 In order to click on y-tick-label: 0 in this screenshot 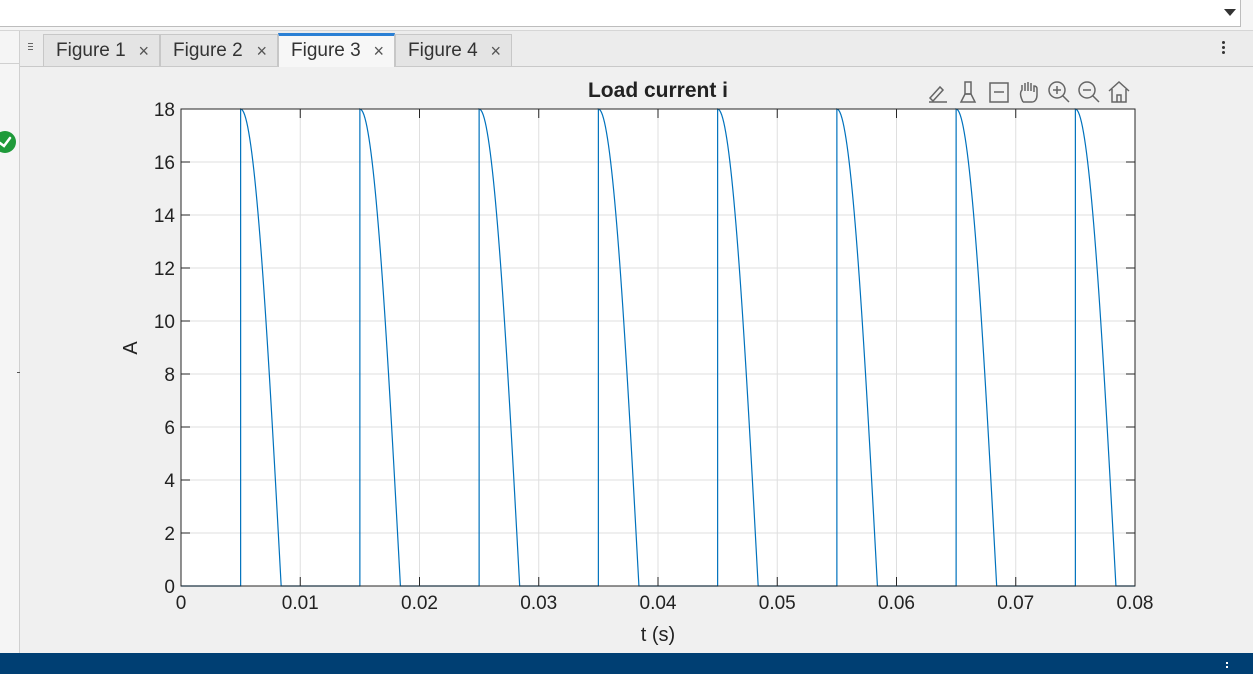, I will do `click(169, 587)`.